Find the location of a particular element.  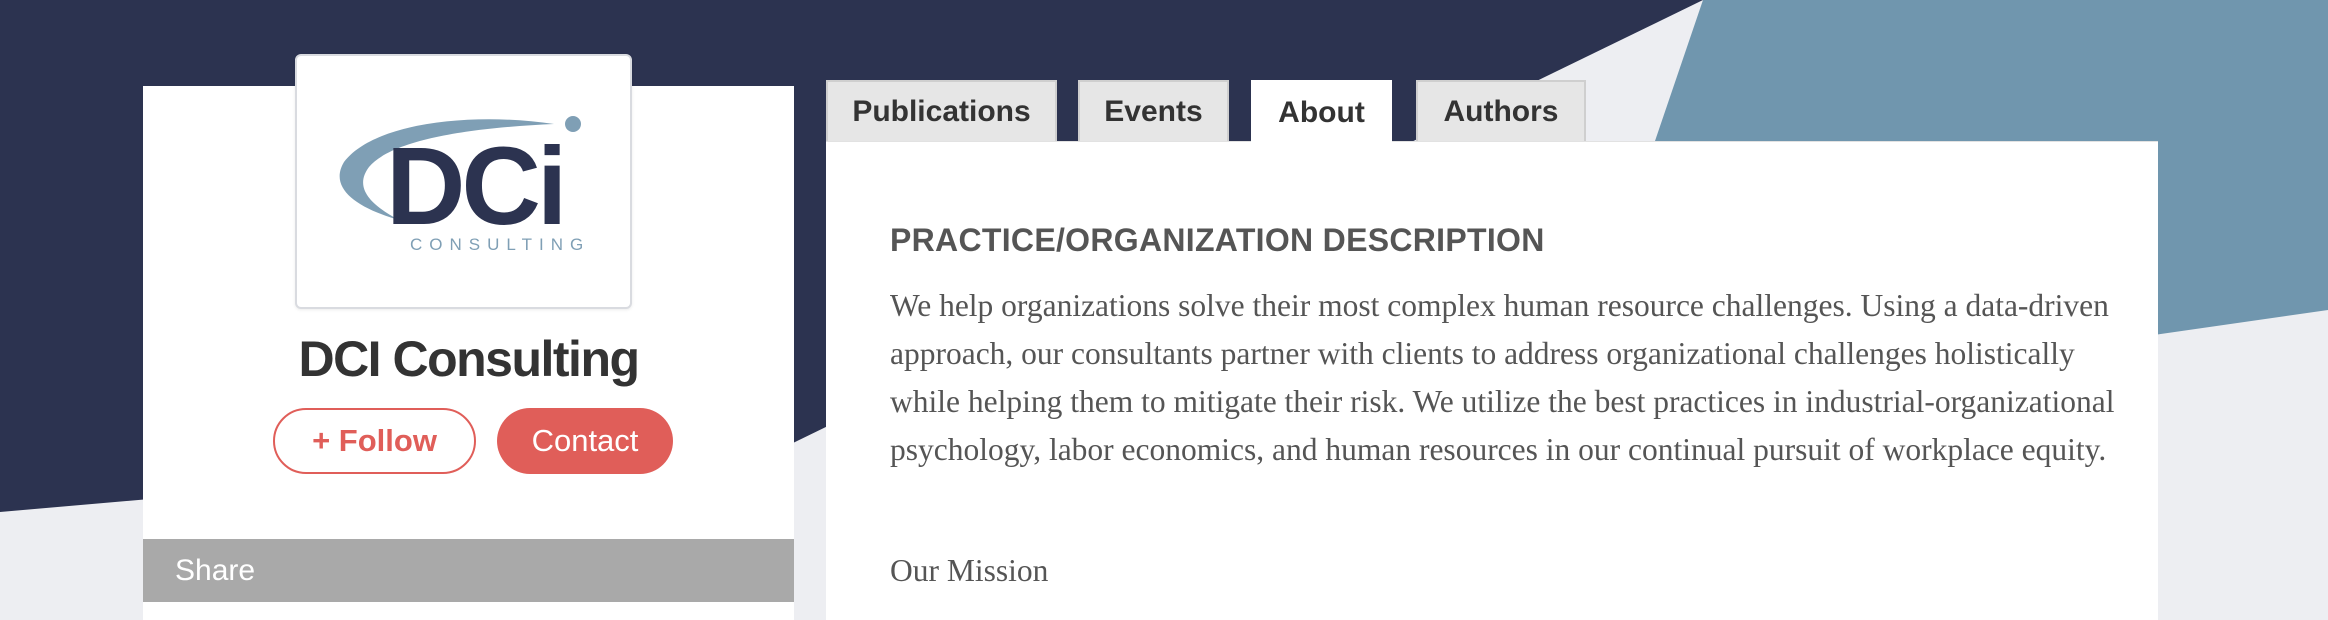

dci-logo-icon: DCi CONSULTING is located at coordinates (464, 184).